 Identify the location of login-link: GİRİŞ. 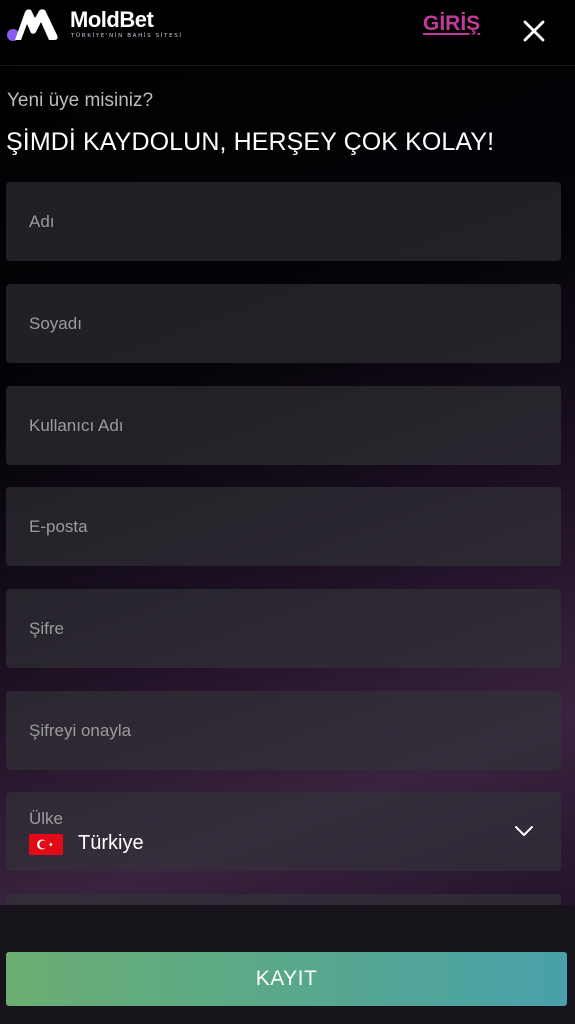
(451, 24).